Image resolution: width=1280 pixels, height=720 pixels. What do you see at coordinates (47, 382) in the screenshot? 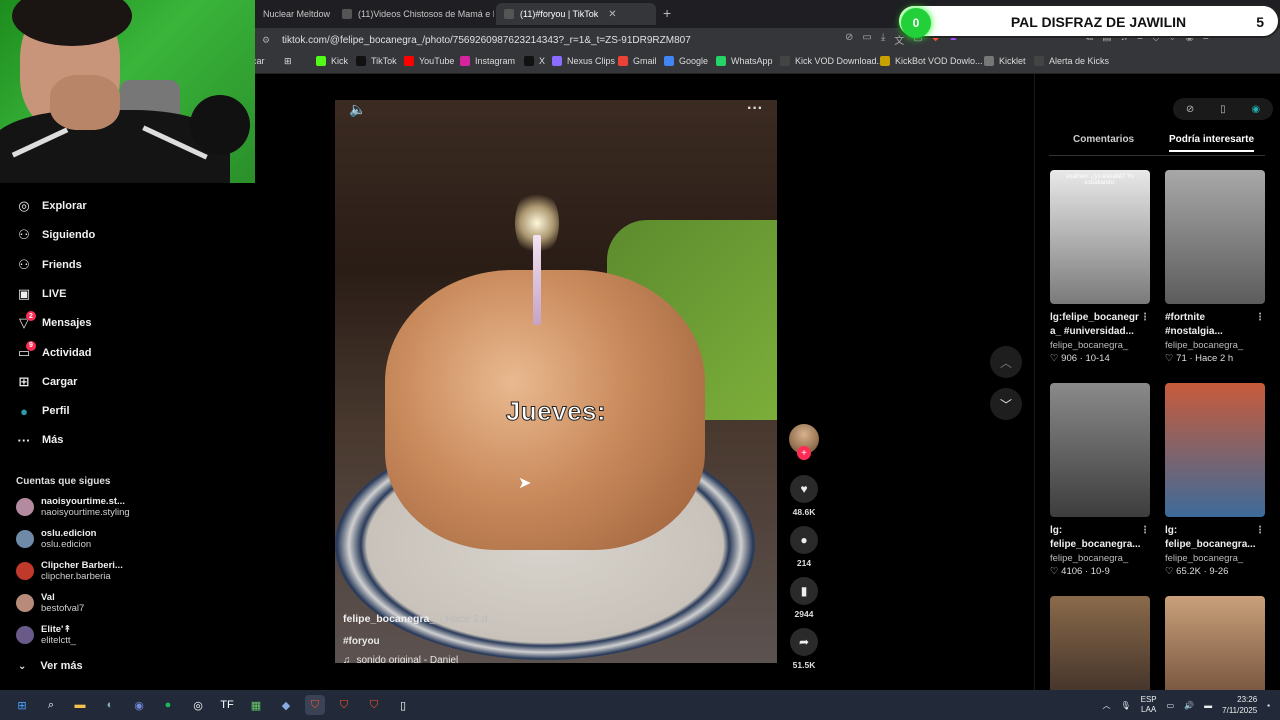
I see `sidebar-item-cargar: ⊞ Cargar` at bounding box center [47, 382].